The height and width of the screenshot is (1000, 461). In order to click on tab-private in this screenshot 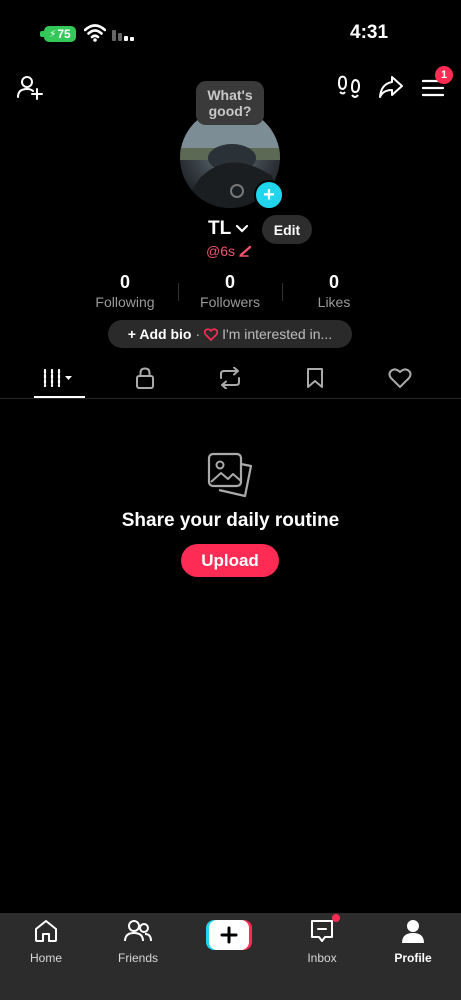, I will do `click(145, 378)`.